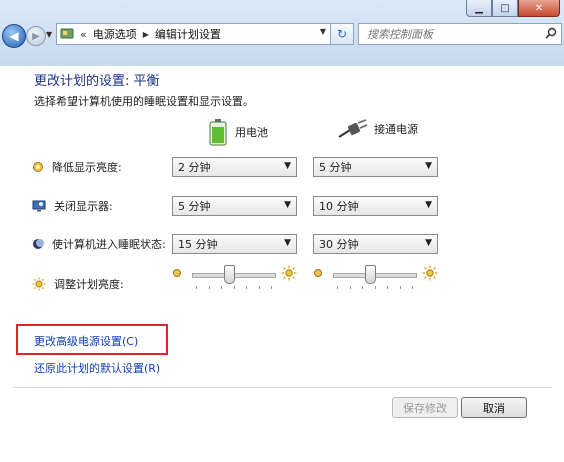  I want to click on recent-pages-dropdown: ▼, so click(49, 34).